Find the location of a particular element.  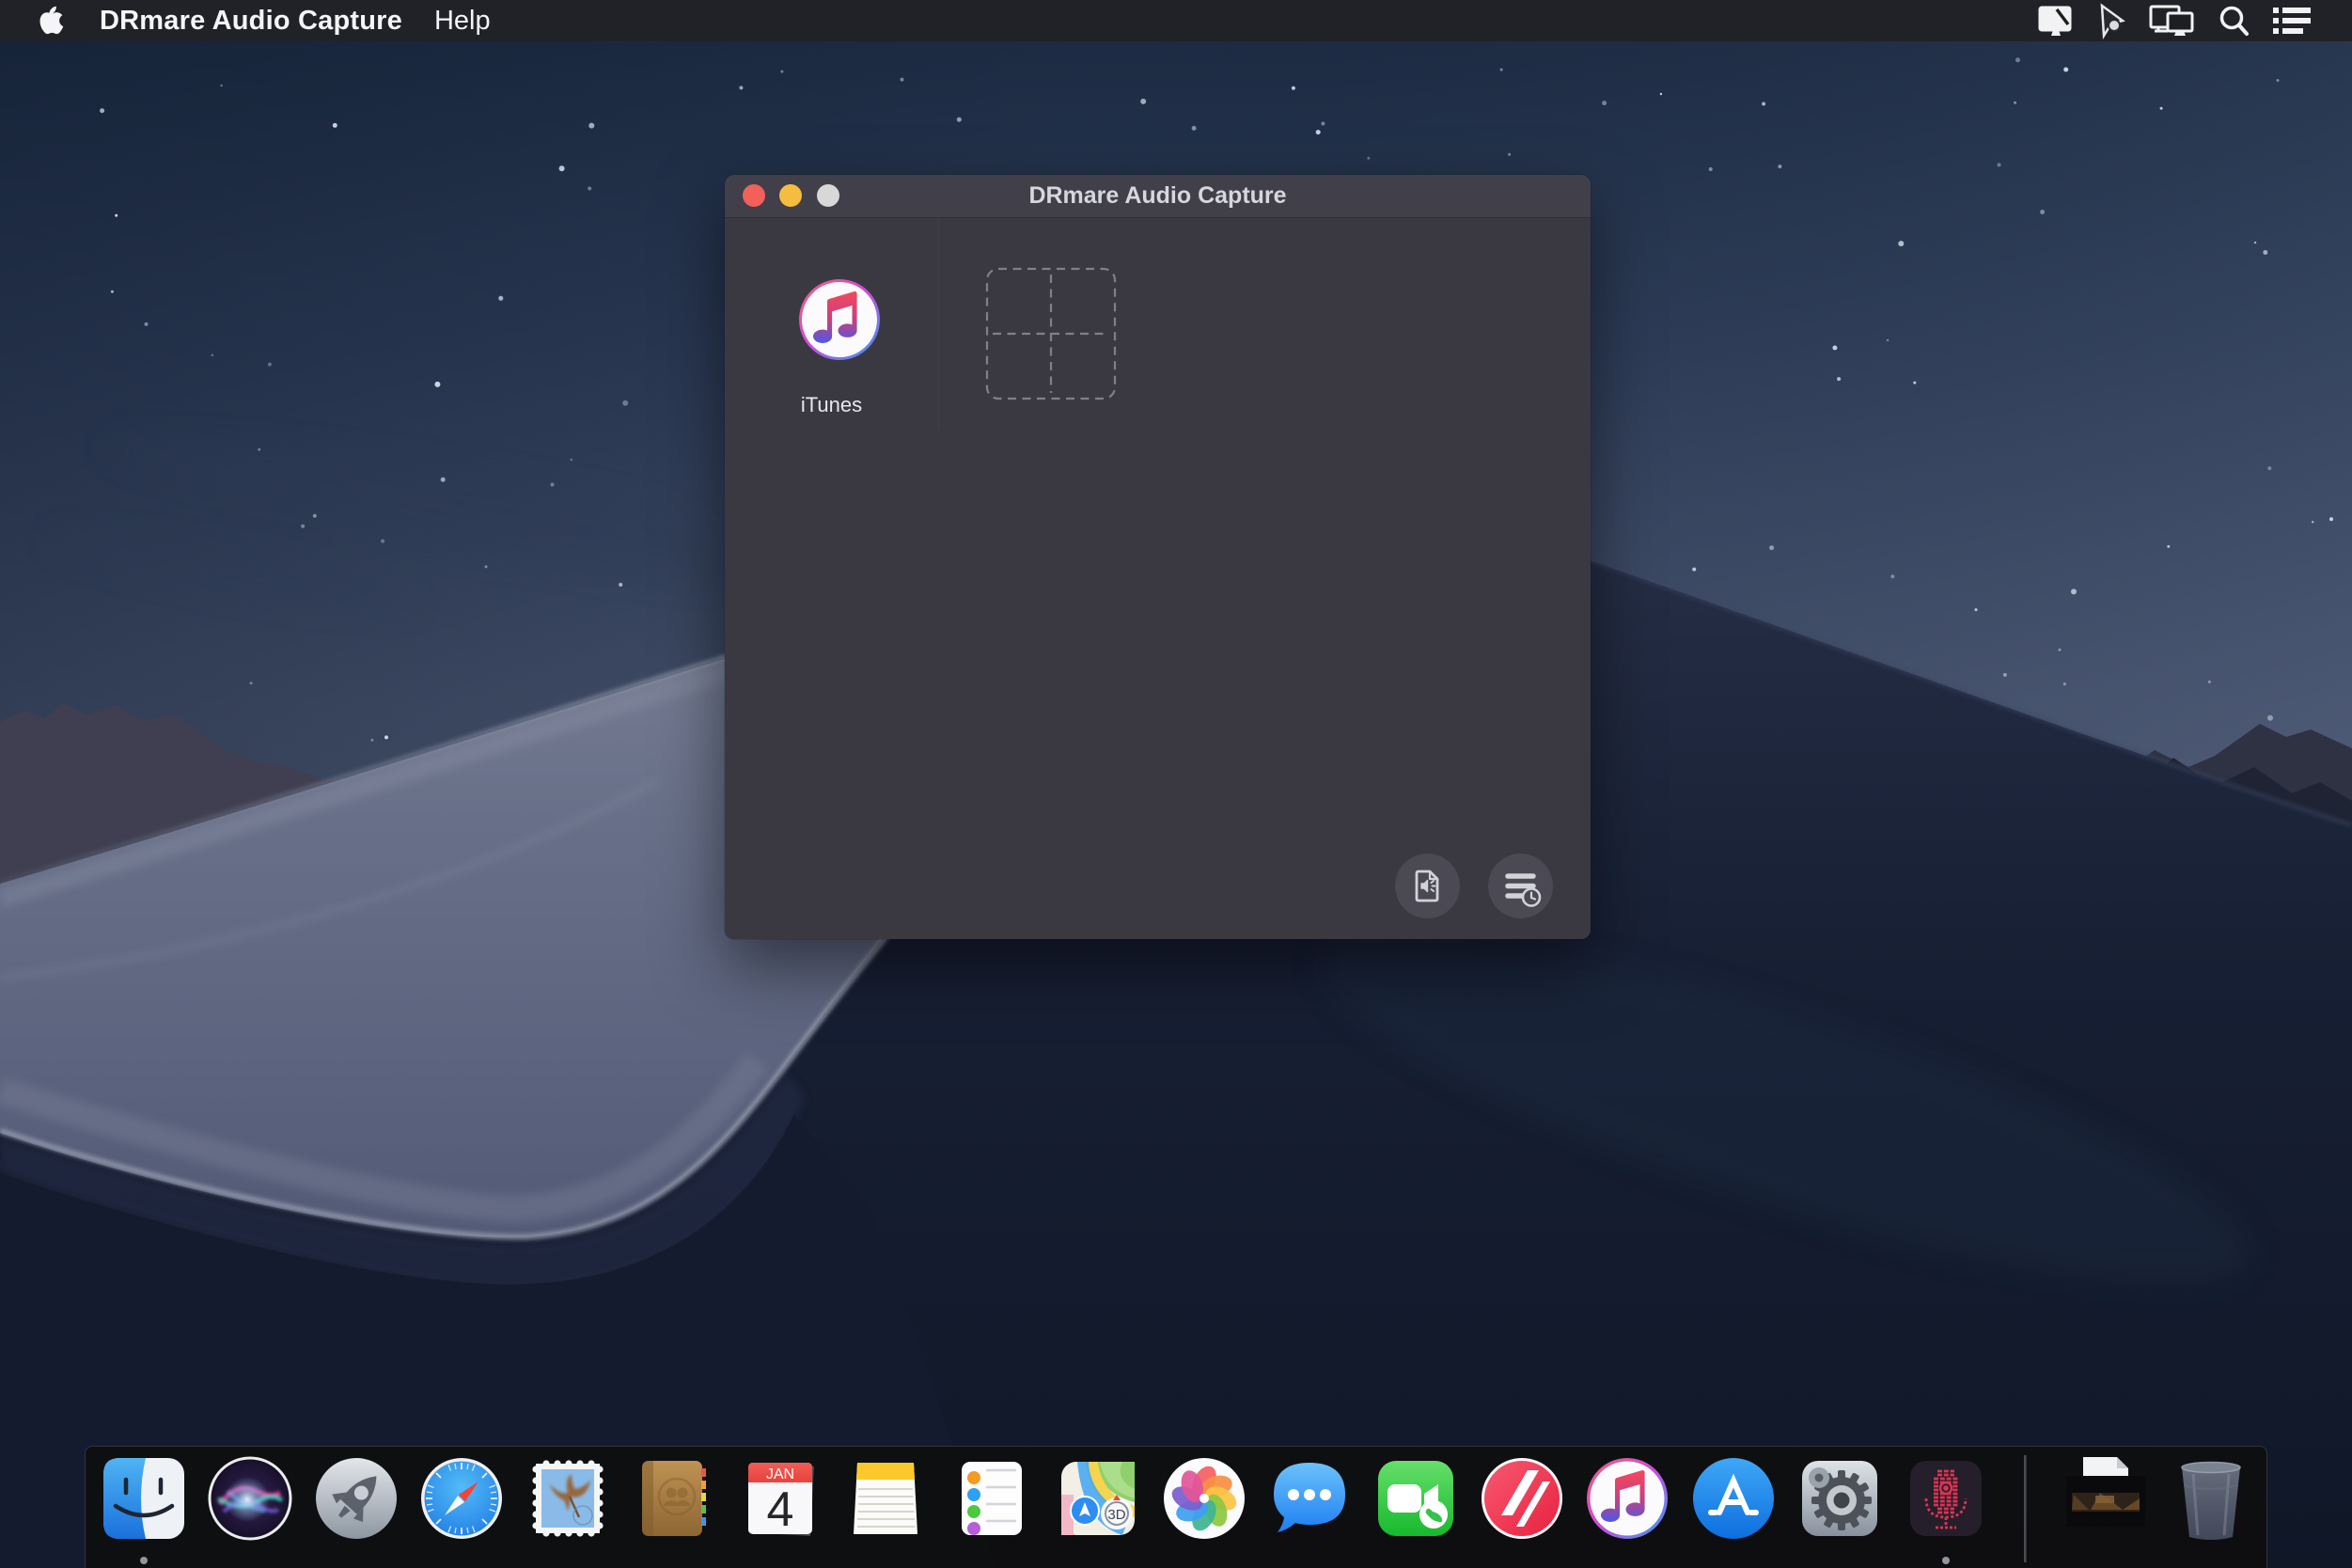

svg-text: 3D is located at coordinates (1116, 1515).